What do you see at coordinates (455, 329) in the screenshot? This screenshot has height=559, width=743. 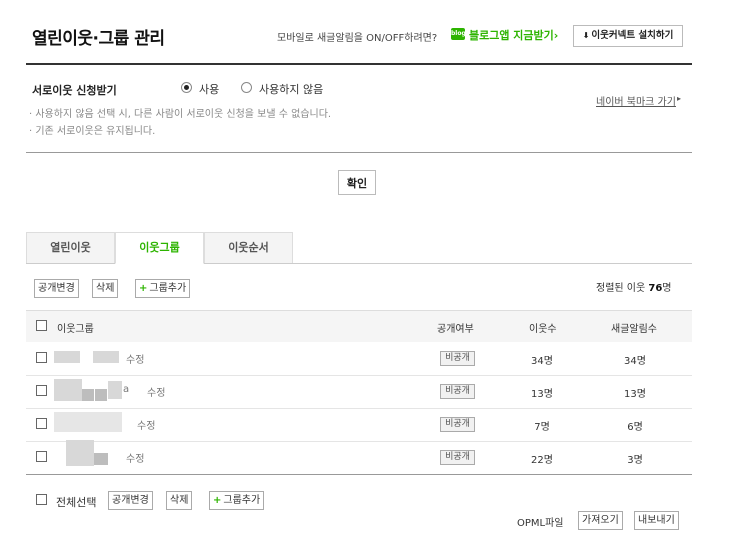 I see `column-header-visibility: 공개여부` at bounding box center [455, 329].